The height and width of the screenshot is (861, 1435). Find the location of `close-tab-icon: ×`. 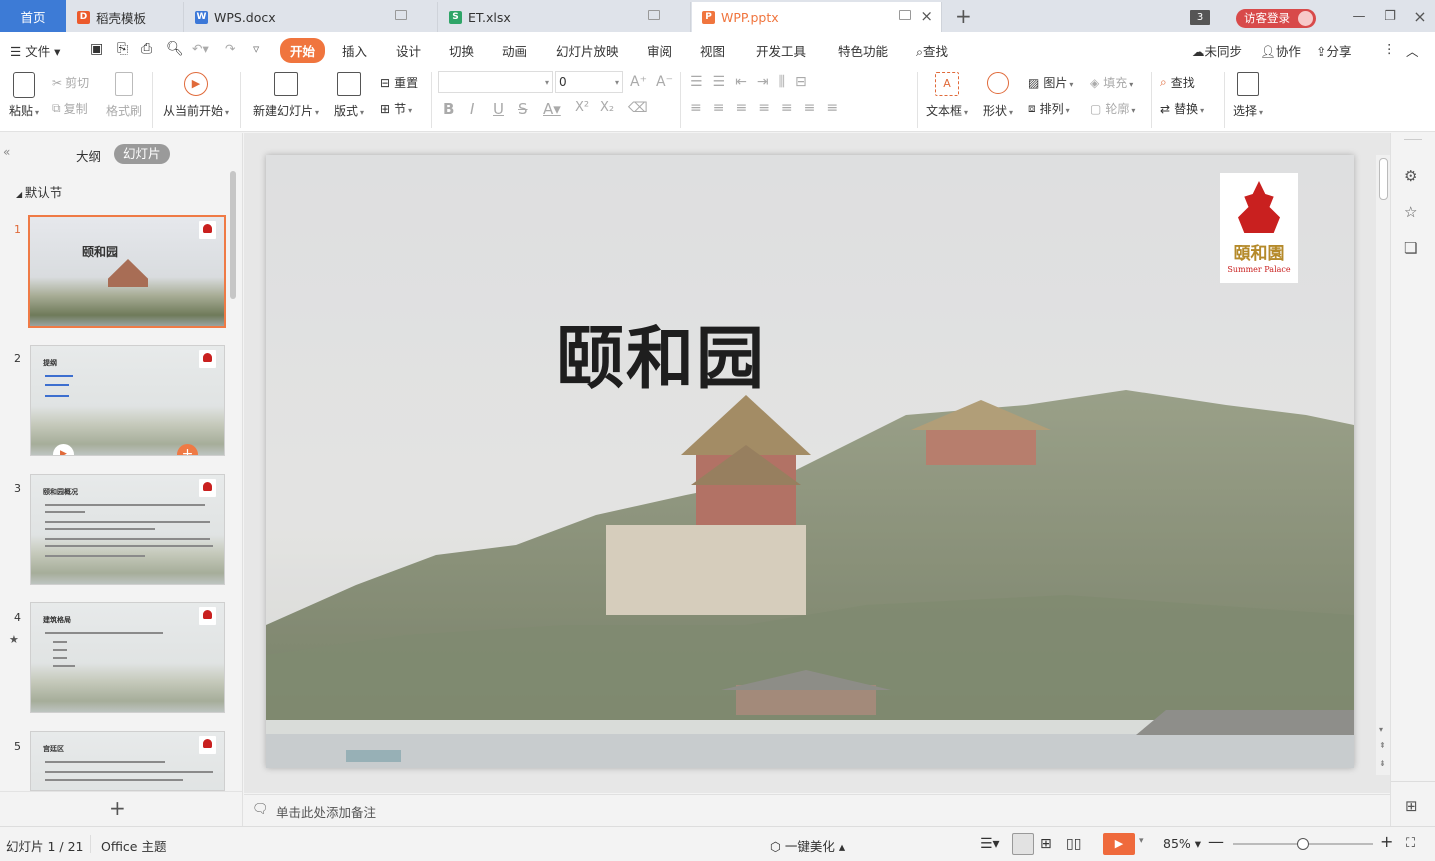

close-tab-icon: × is located at coordinates (926, 16).